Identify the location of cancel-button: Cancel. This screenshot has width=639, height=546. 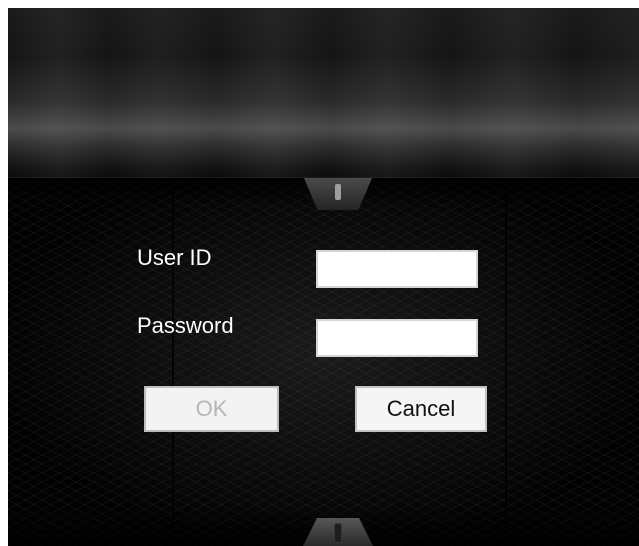
(421, 409).